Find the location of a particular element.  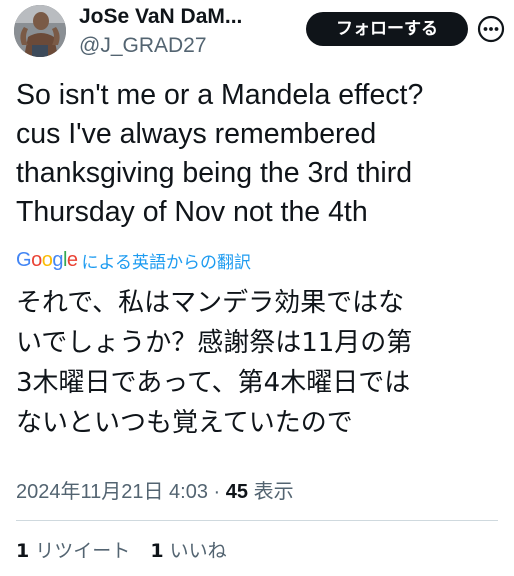

google-logo-letter: g is located at coordinates (57, 260).